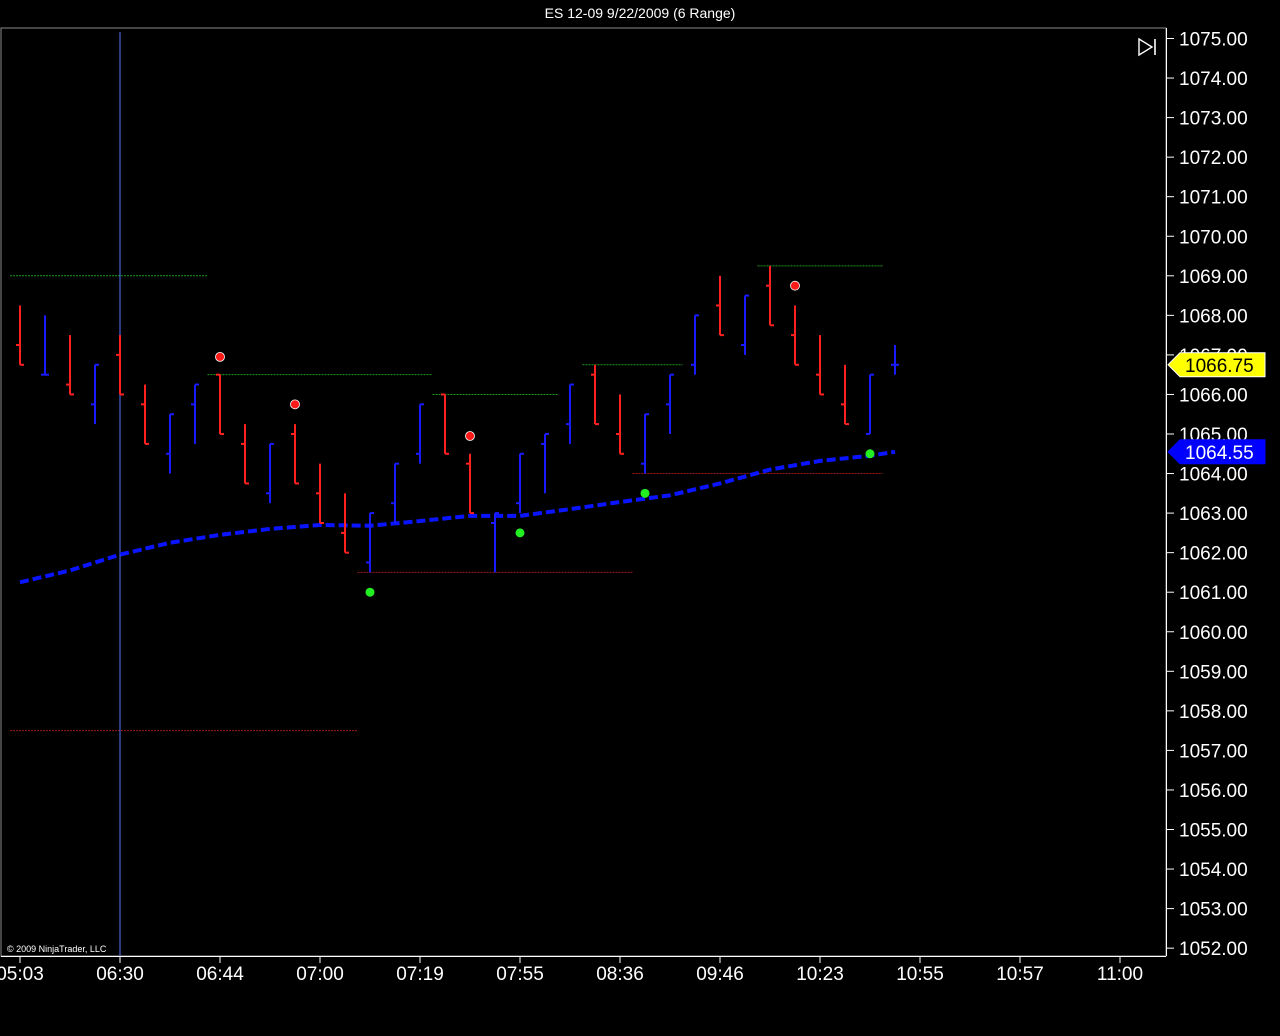  Describe the element at coordinates (1120, 974) in the screenshot. I see `x-tick-label: 11:00` at that location.